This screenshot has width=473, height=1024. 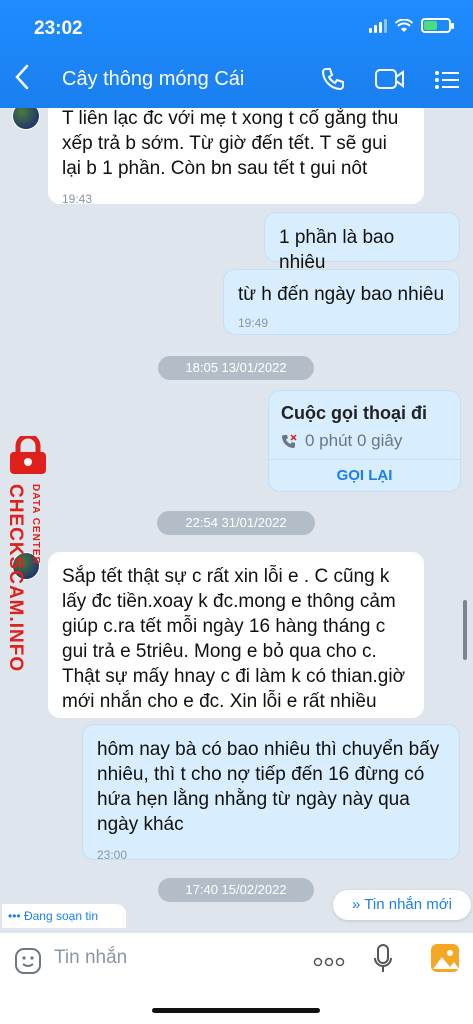 What do you see at coordinates (236, 54) in the screenshot?
I see `chat-header: 23:02 Cây thông móng Cái` at bounding box center [236, 54].